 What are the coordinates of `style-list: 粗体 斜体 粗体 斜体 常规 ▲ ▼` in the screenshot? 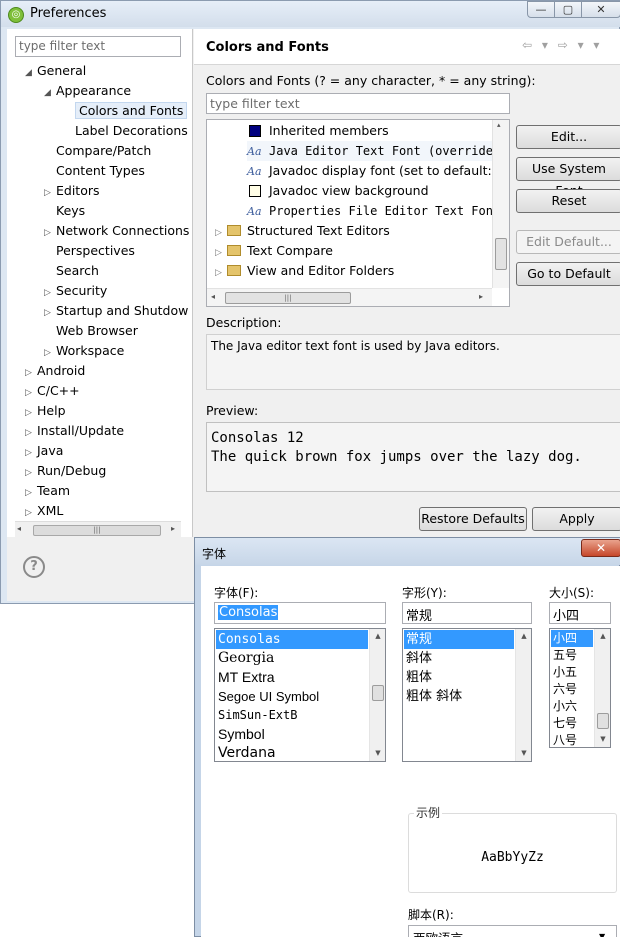 It's located at (467, 695).